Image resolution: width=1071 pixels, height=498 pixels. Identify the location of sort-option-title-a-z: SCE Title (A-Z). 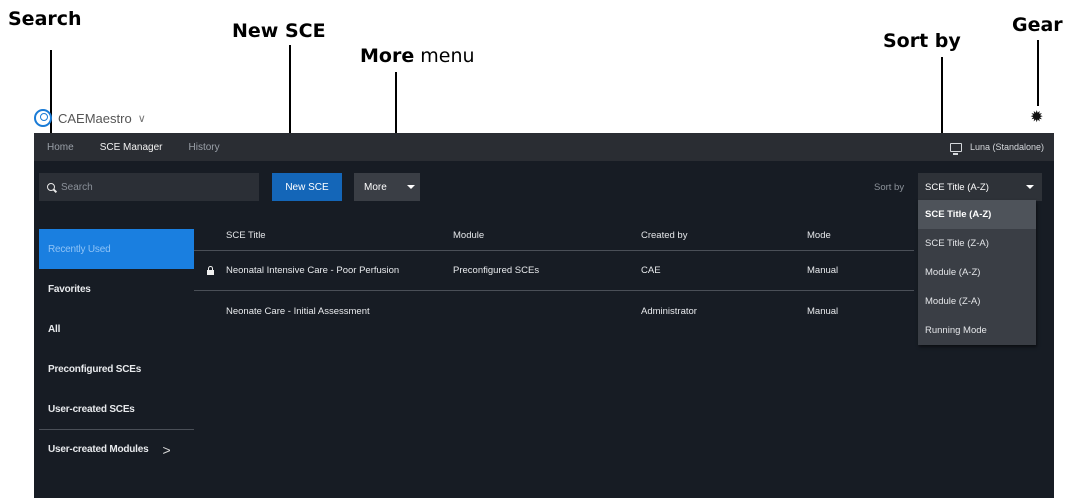
(977, 214).